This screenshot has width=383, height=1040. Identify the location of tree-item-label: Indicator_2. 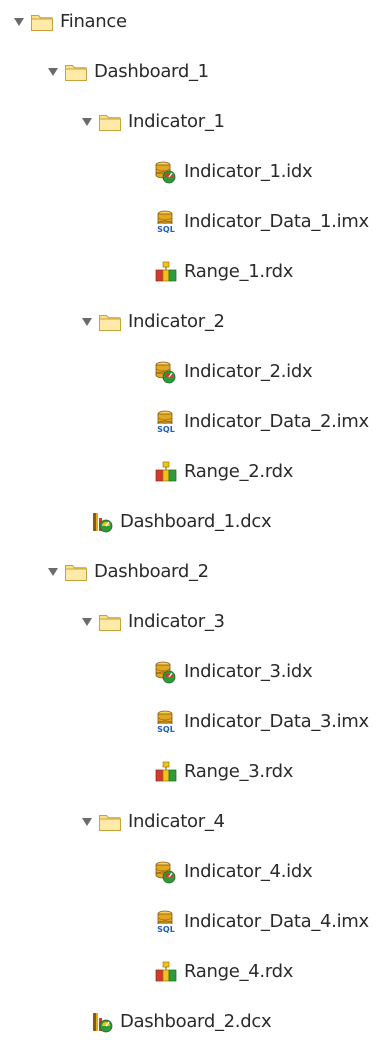
(176, 321).